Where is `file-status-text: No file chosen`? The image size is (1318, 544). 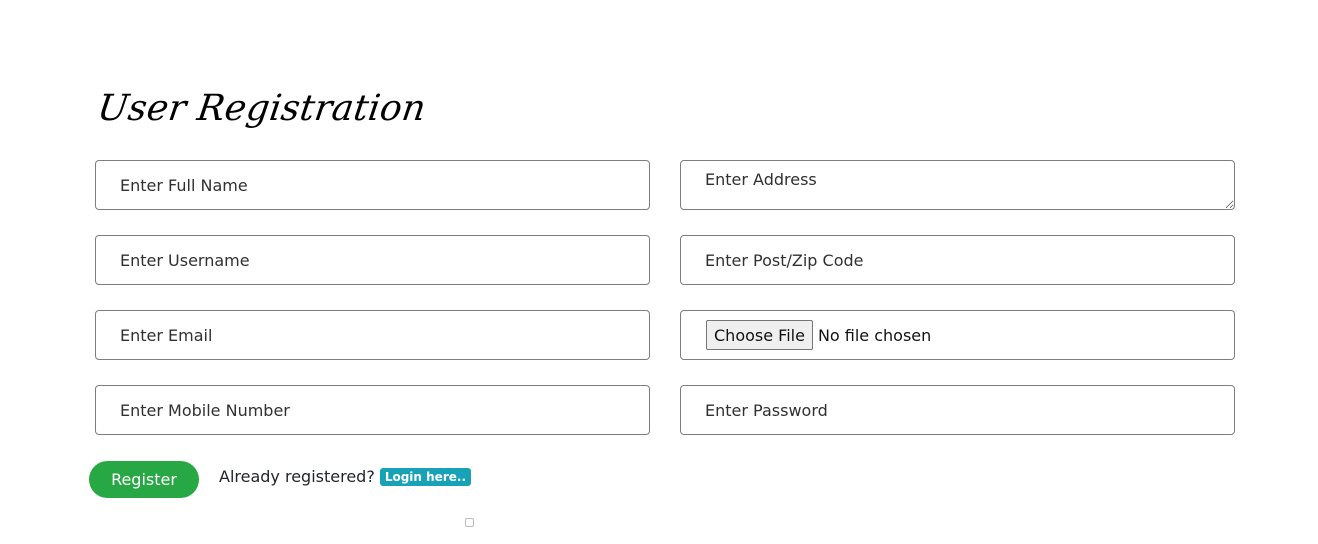
file-status-text: No file chosen is located at coordinates (874, 335).